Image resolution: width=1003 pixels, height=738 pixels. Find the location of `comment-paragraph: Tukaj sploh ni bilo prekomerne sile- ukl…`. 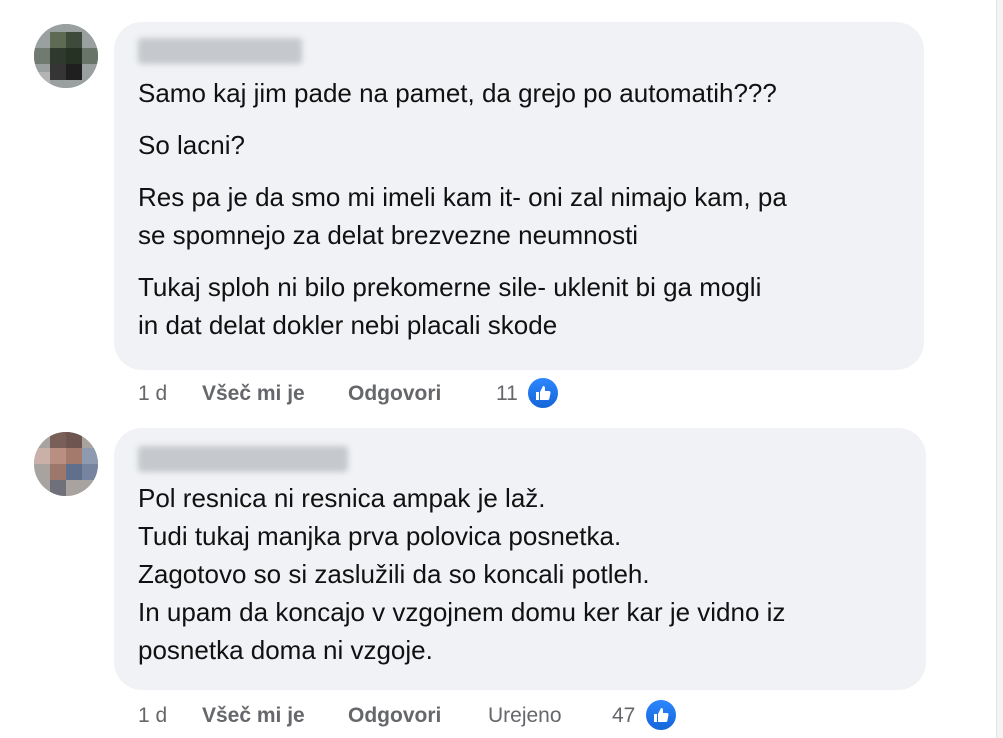

comment-paragraph: Tukaj sploh ni bilo prekomerne sile- ukl… is located at coordinates (450, 306).